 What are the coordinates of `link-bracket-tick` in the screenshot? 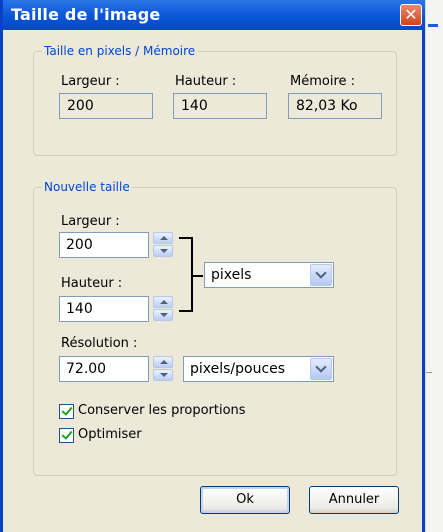 It's located at (198, 276).